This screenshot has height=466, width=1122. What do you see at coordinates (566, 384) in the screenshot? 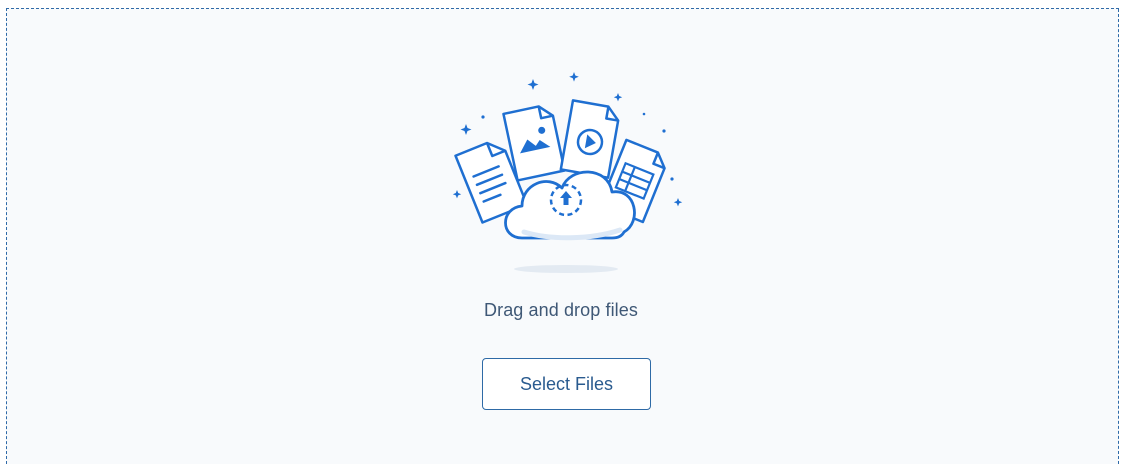
I see `select-files-button: Select Files` at bounding box center [566, 384].